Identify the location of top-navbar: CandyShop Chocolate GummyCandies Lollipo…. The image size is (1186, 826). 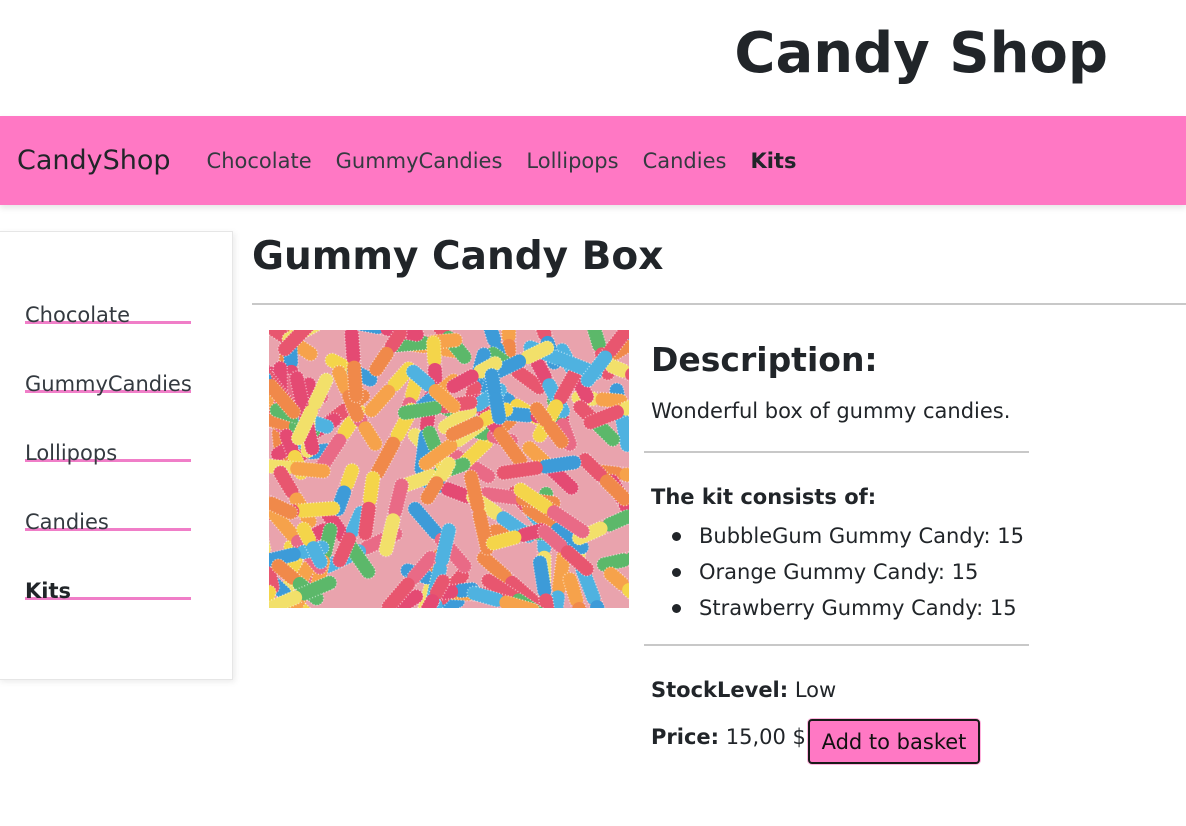
(593, 160).